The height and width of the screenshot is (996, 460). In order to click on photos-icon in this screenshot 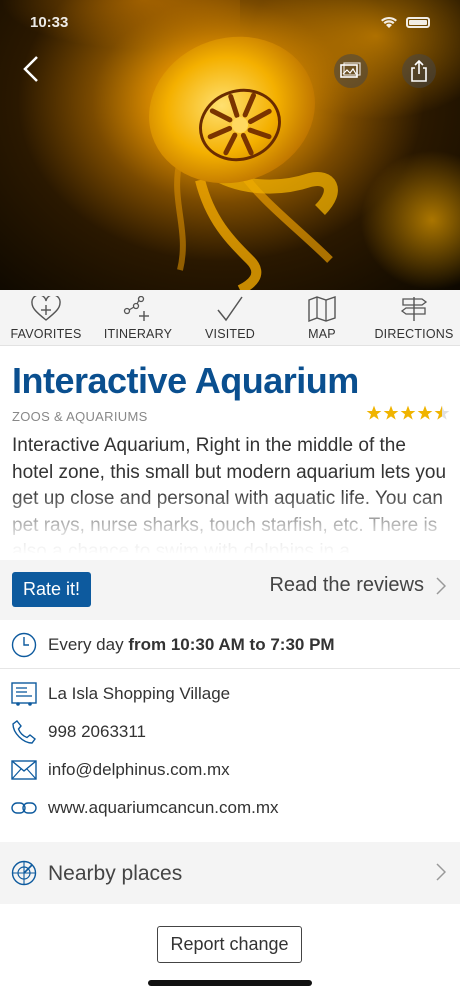, I will do `click(350, 70)`.